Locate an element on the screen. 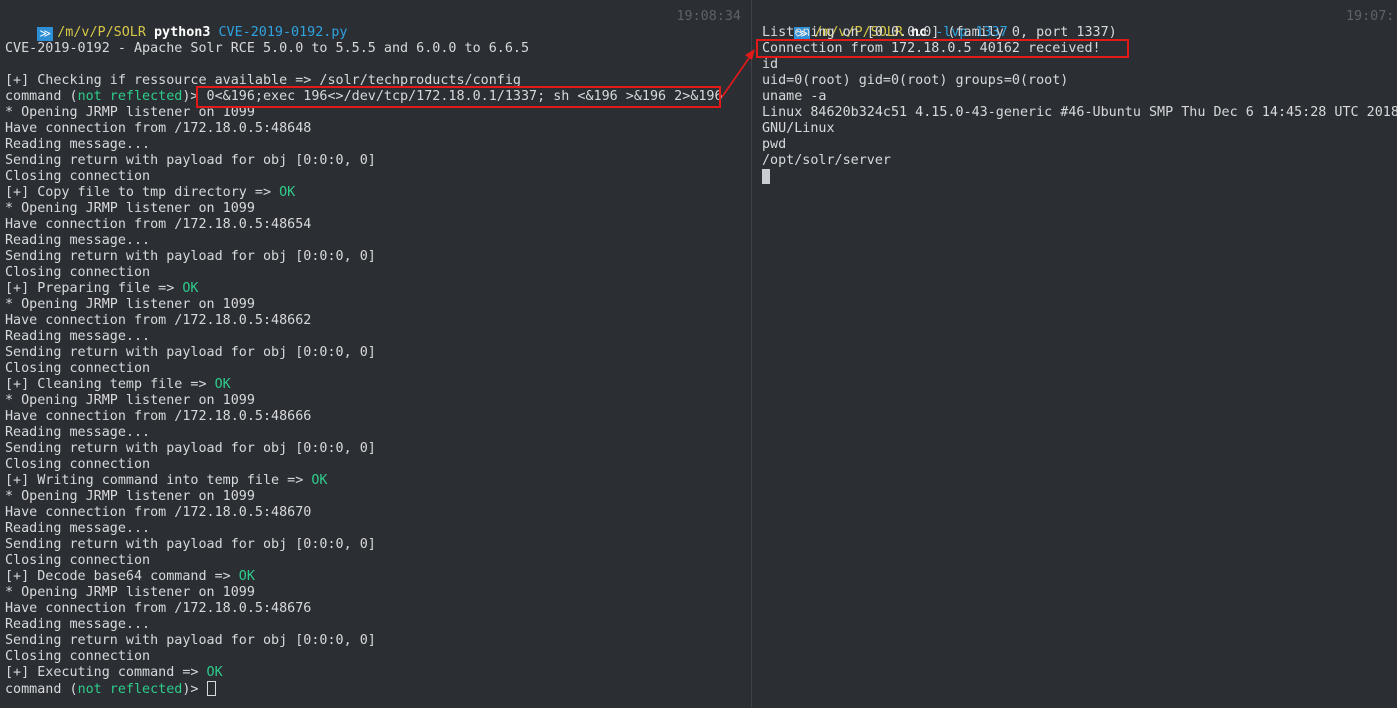 This screenshot has height=708, width=1397. command-suffix: )> is located at coordinates (194, 689).